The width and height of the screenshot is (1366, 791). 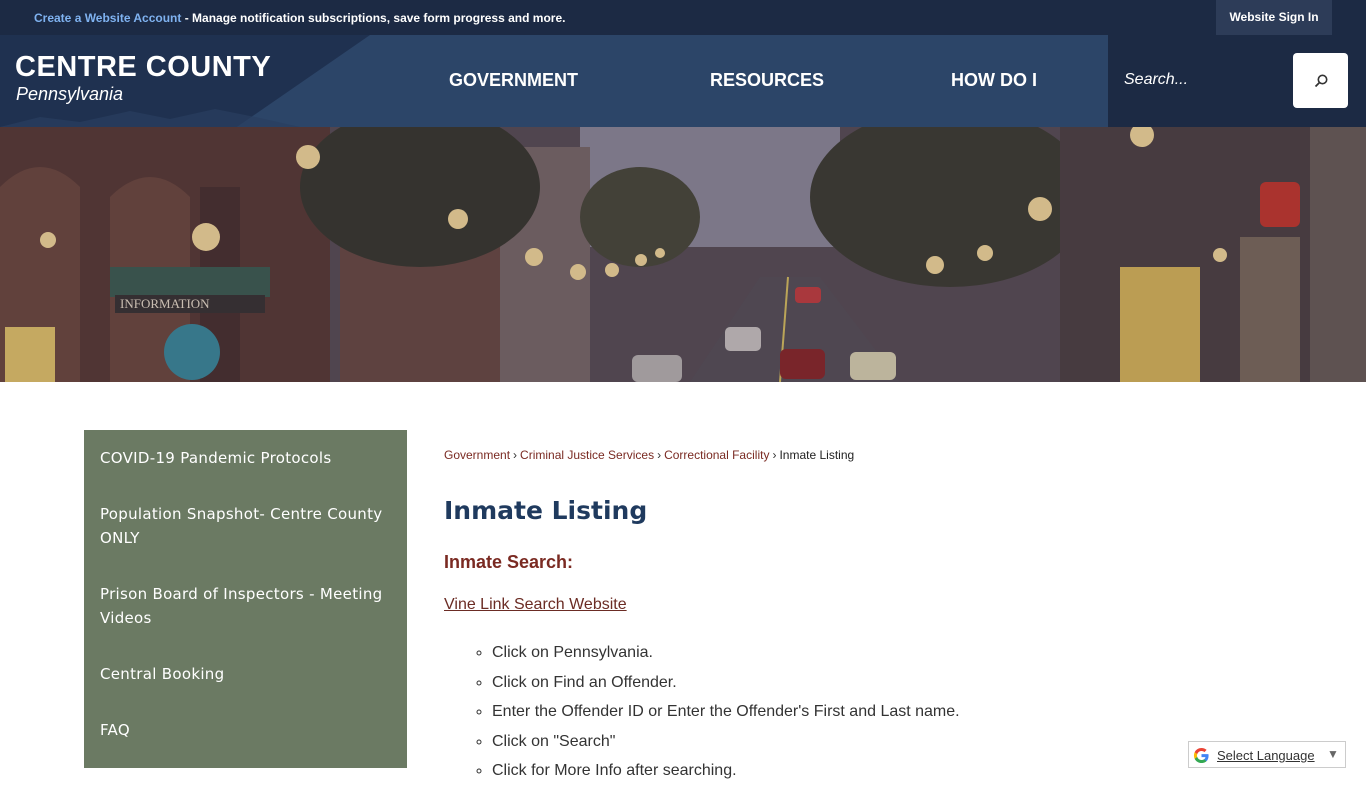 I want to click on nav-how-do-i: HOW DO I, so click(x=994, y=80).